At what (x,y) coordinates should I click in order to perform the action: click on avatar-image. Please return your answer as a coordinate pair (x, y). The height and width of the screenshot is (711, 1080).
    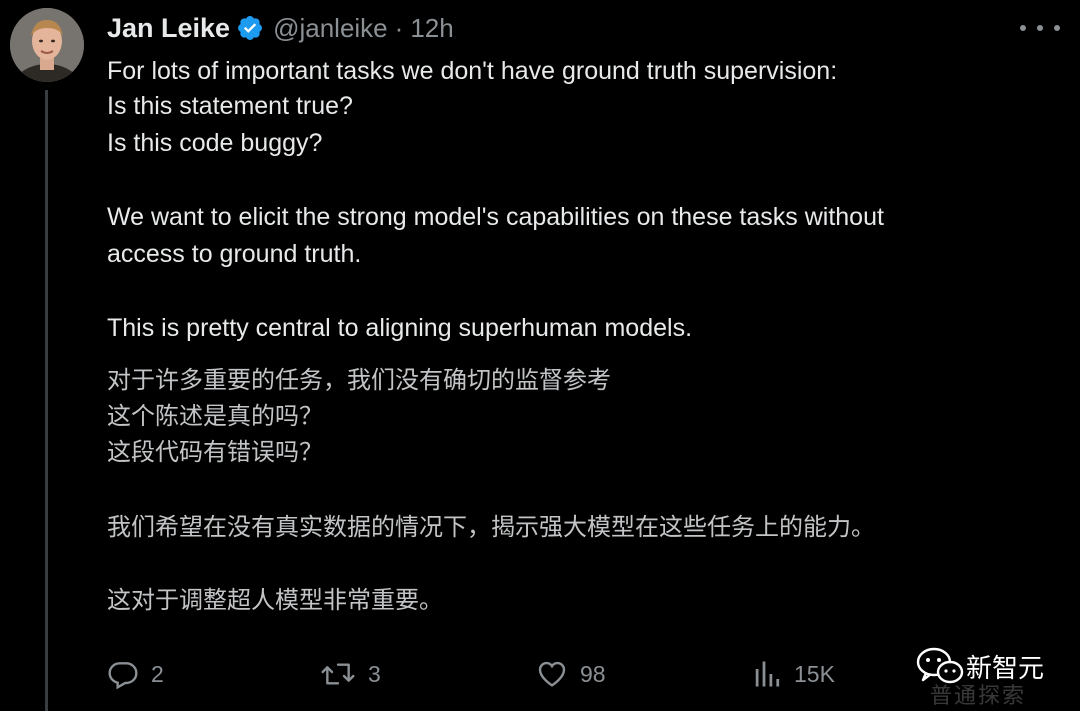
    Looking at the image, I should click on (47, 45).